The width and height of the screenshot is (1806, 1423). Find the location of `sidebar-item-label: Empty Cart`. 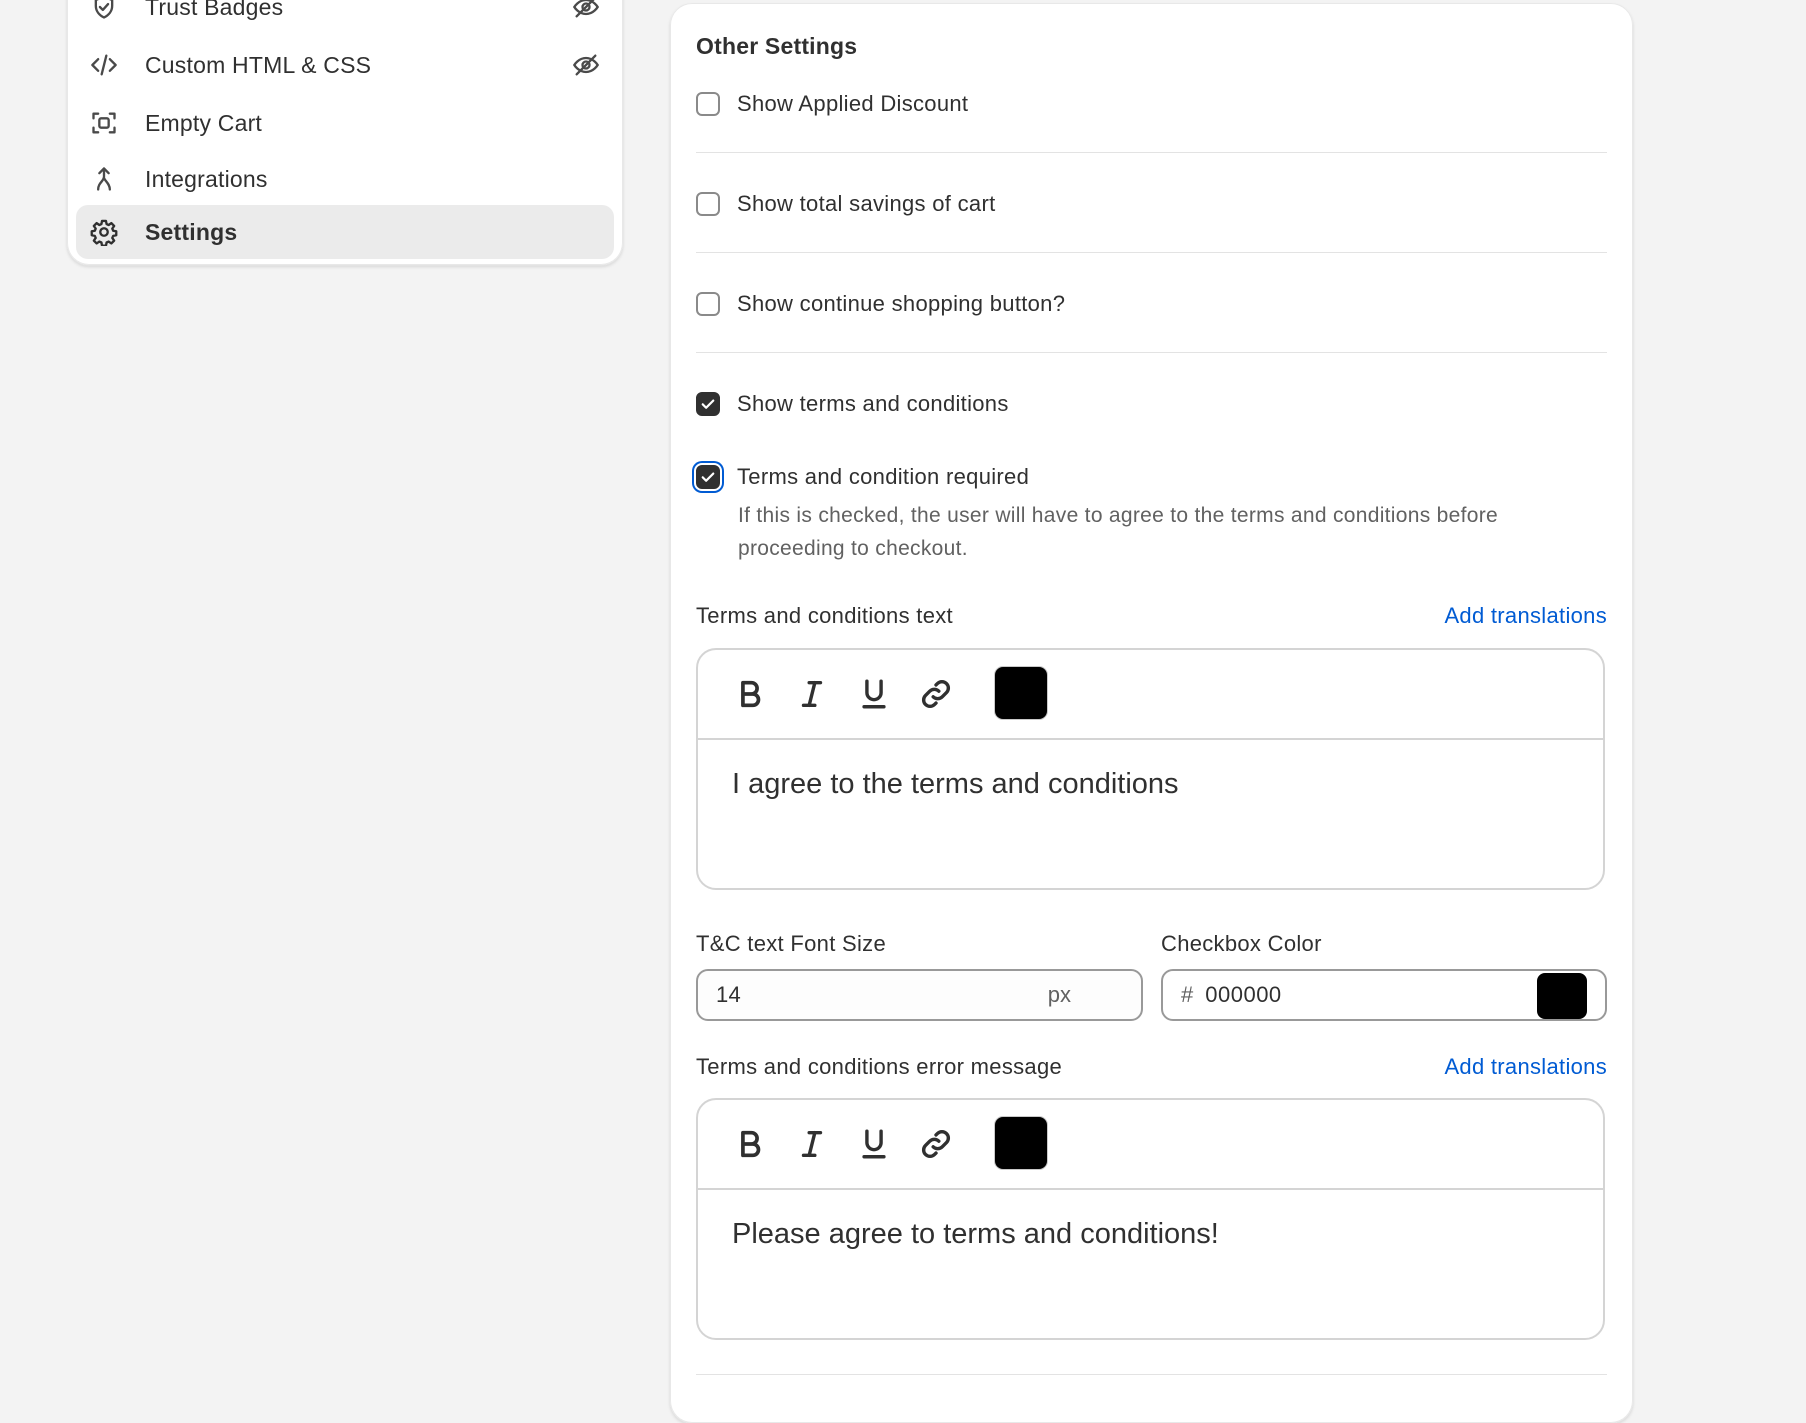

sidebar-item-label: Empty Cart is located at coordinates (204, 122).